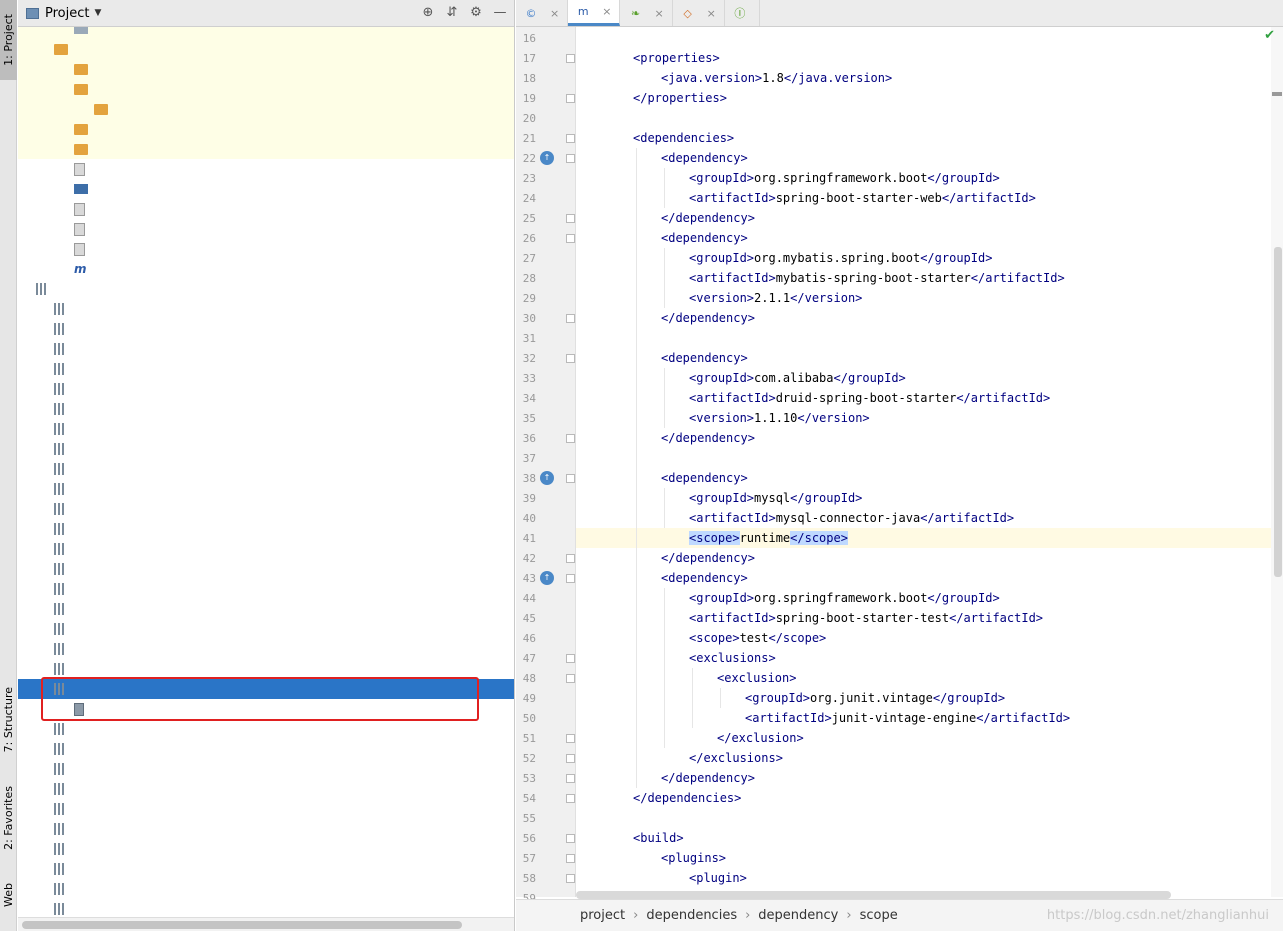  I want to click on code-line: <plugin>, so click(926, 878).